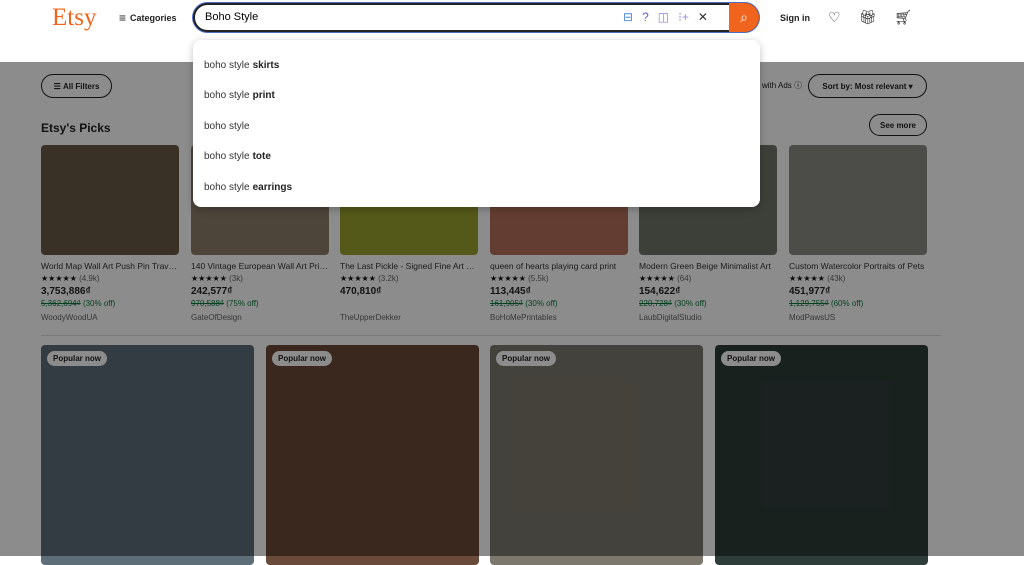 The height and width of the screenshot is (565, 1024). What do you see at coordinates (628, 17) in the screenshot?
I see `image-search-icon: ⊟` at bounding box center [628, 17].